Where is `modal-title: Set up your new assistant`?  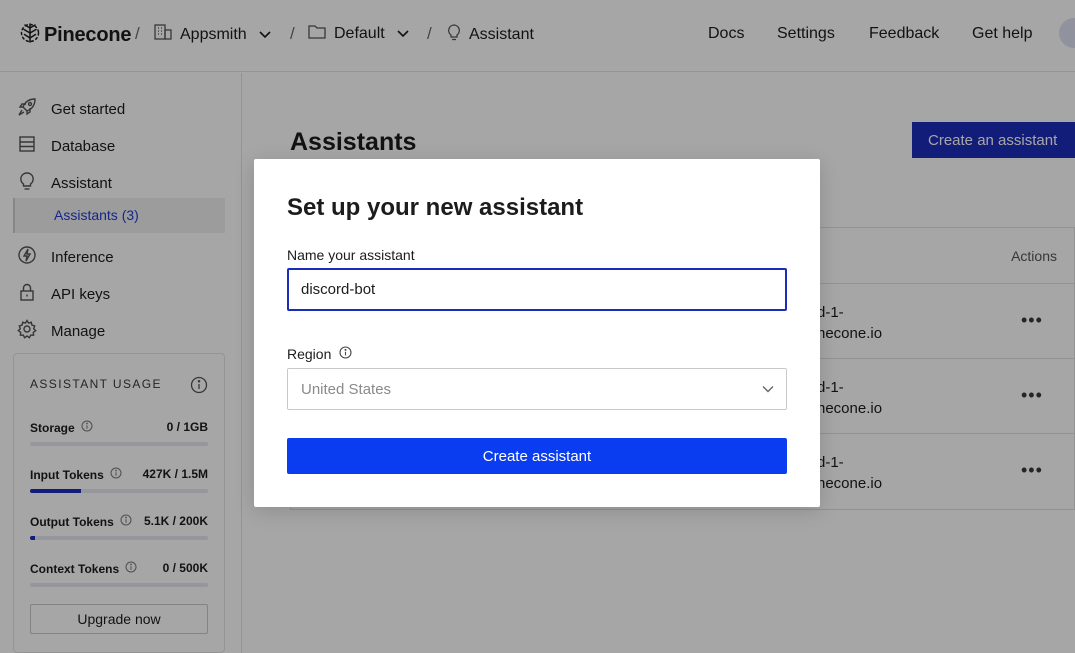
modal-title: Set up your new assistant is located at coordinates (435, 207).